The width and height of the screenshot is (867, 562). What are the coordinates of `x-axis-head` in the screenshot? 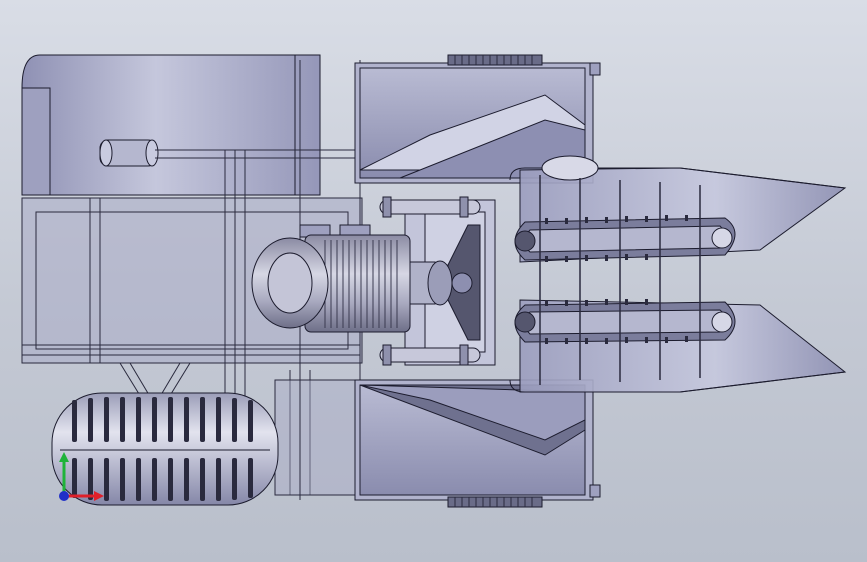 It's located at (99, 496).